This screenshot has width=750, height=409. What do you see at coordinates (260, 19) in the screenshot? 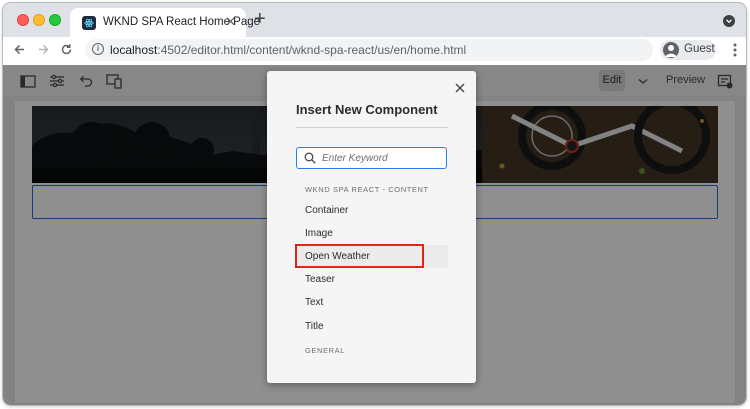
I see `new-tab-button: +` at bounding box center [260, 19].